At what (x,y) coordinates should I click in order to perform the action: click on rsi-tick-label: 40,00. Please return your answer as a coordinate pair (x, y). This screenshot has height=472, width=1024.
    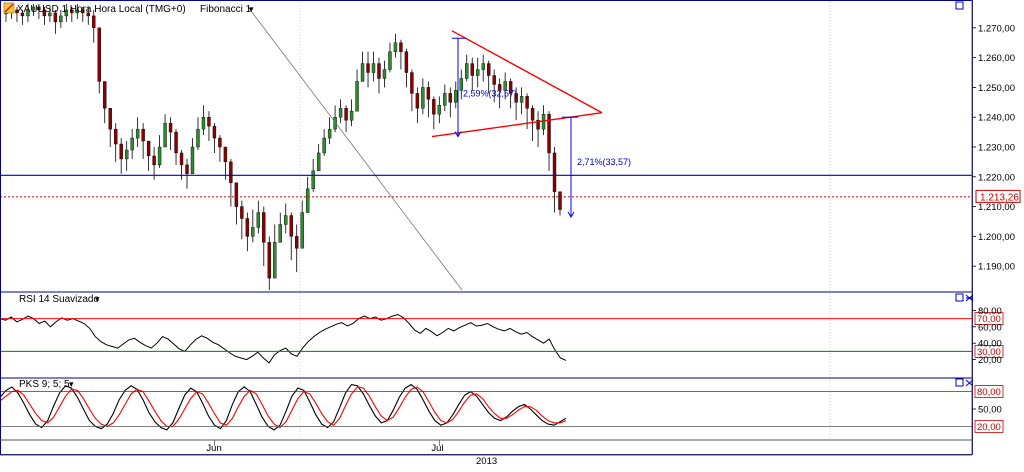
    Looking at the image, I should click on (990, 344).